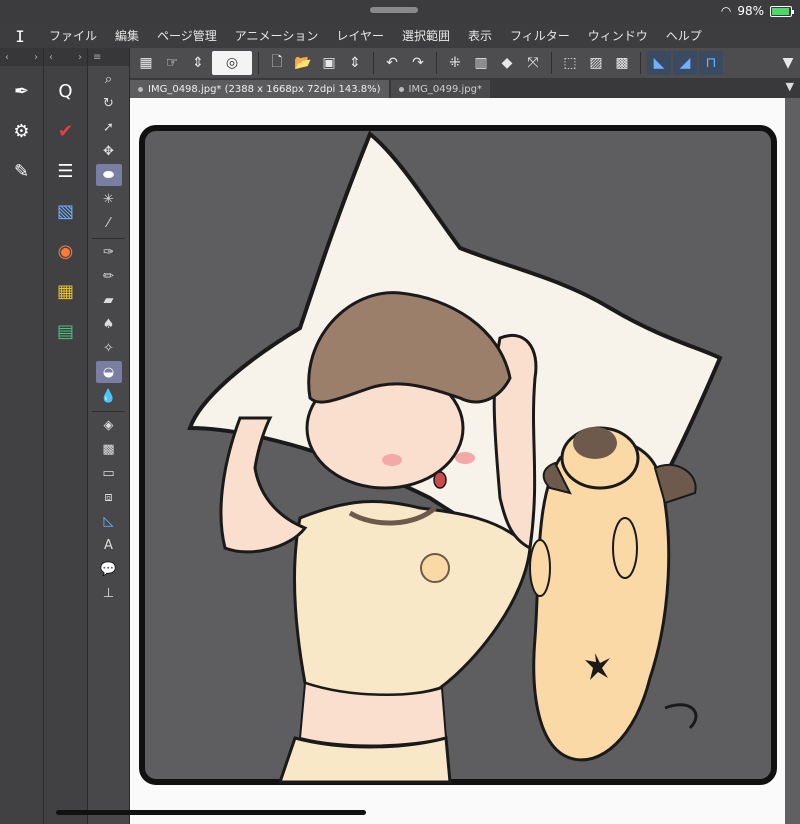 Image resolution: width=800 pixels, height=824 pixels. I want to click on figure-tool-icon: ▭, so click(109, 473).